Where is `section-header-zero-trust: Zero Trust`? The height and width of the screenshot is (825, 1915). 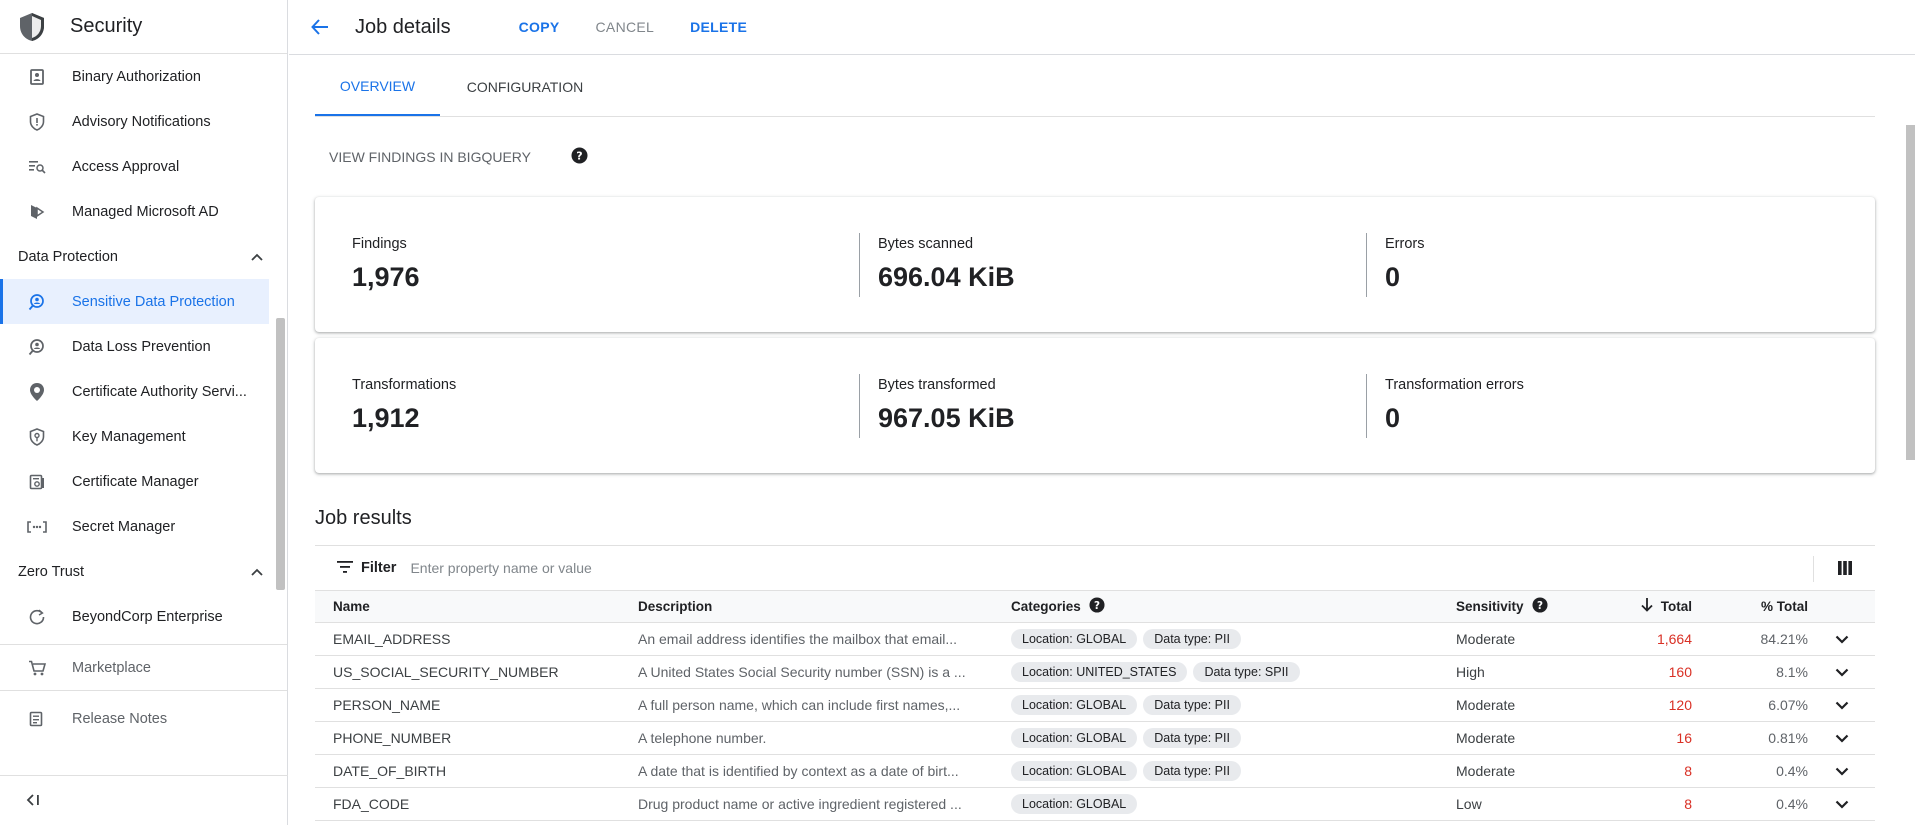 section-header-zero-trust: Zero Trust is located at coordinates (143, 571).